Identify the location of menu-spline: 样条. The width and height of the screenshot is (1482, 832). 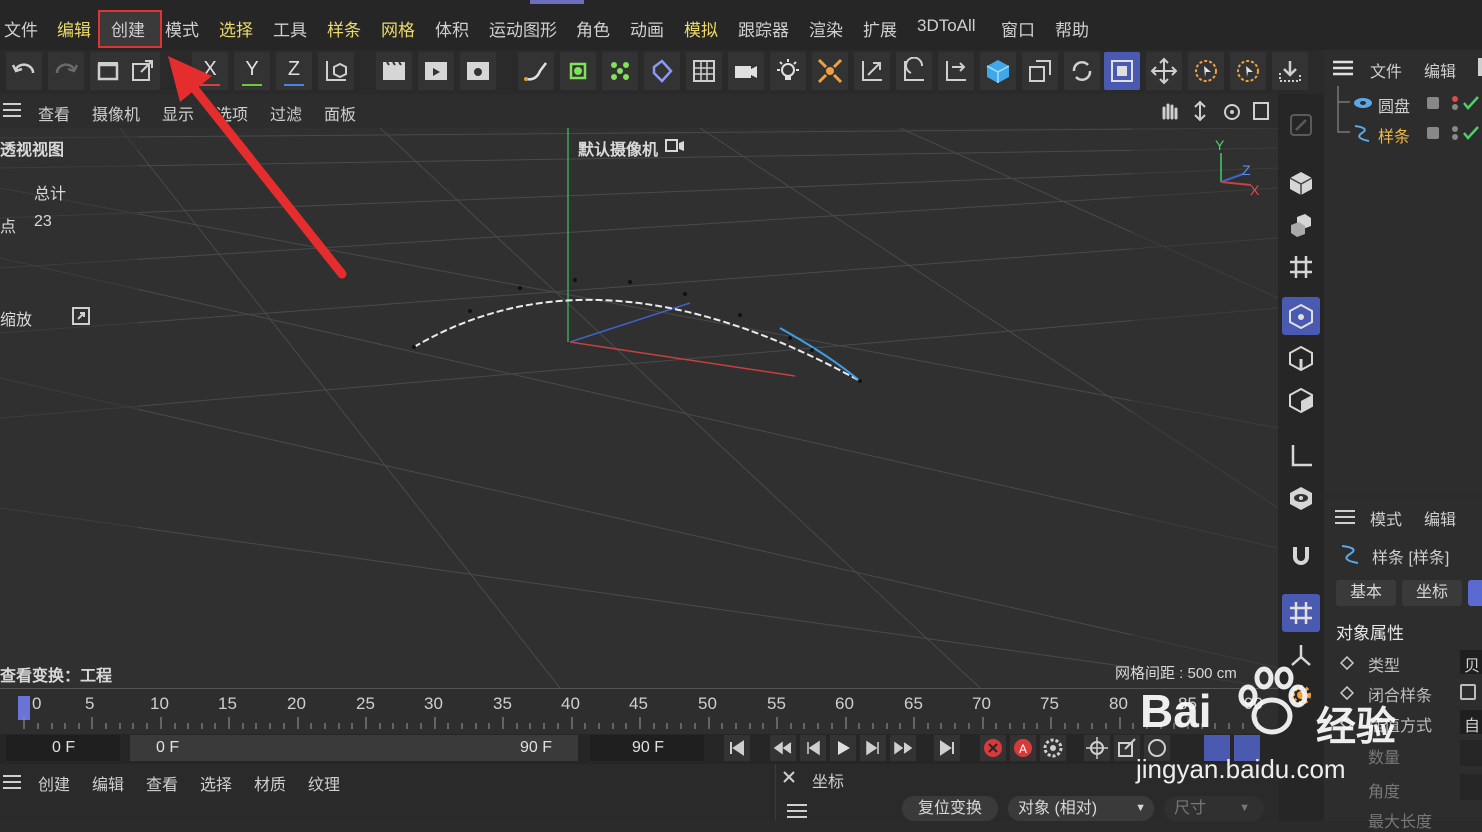
(344, 28).